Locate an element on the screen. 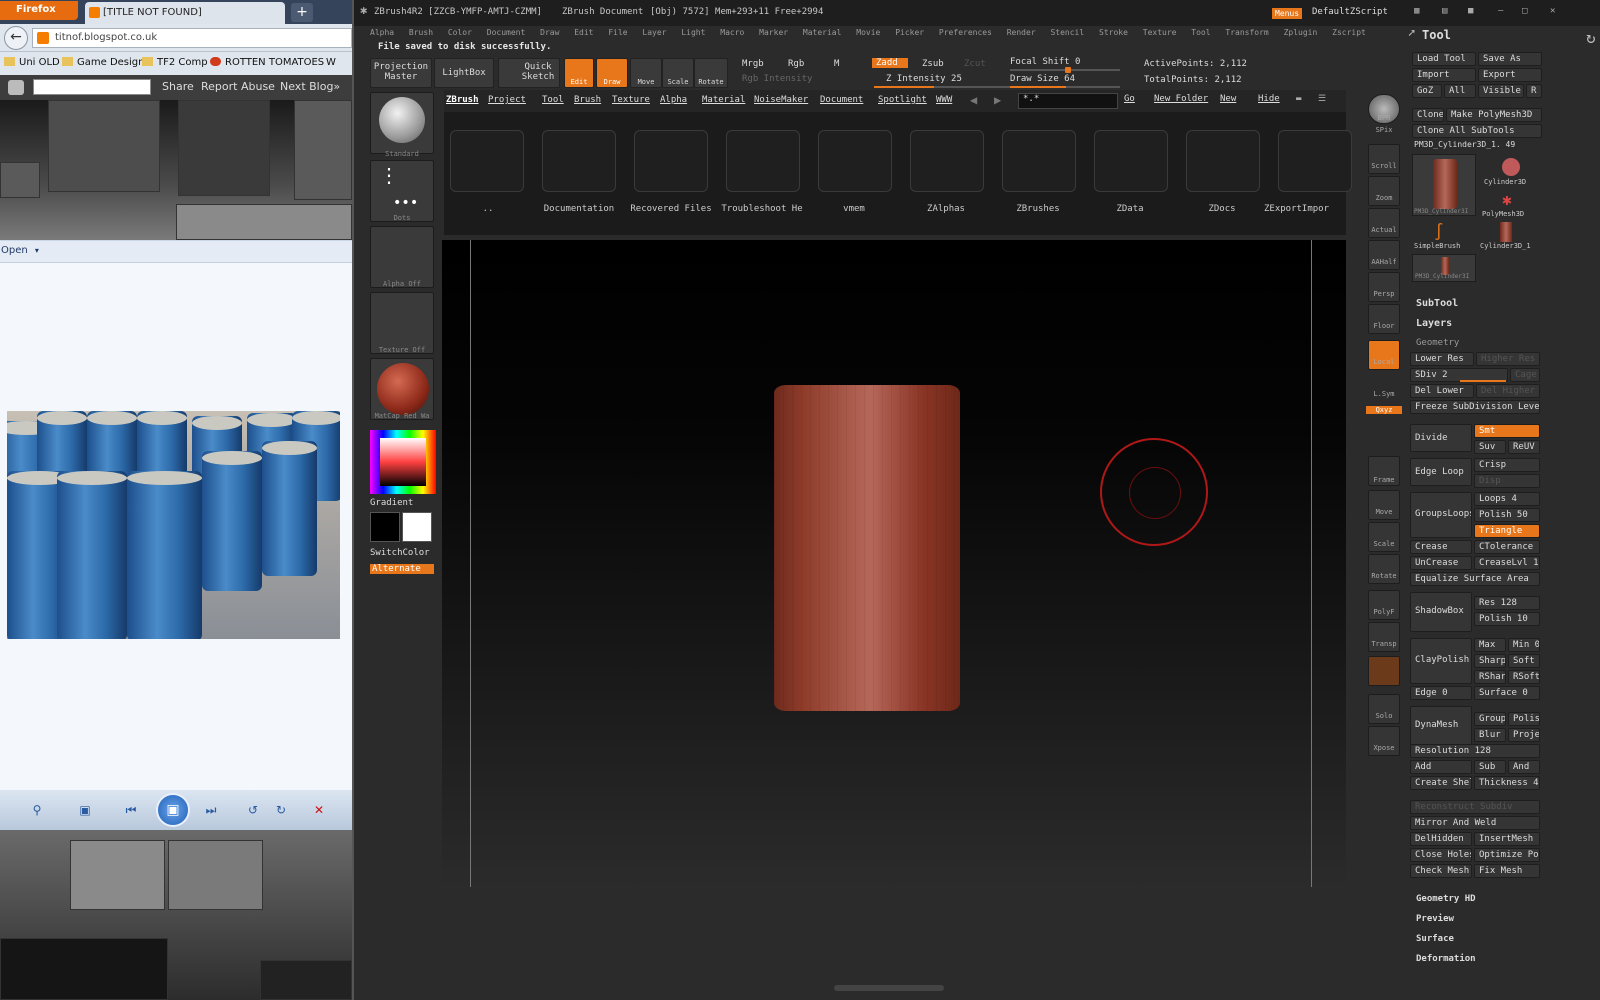 The height and width of the screenshot is (1000, 1600). menu-item: Marker is located at coordinates (773, 32).